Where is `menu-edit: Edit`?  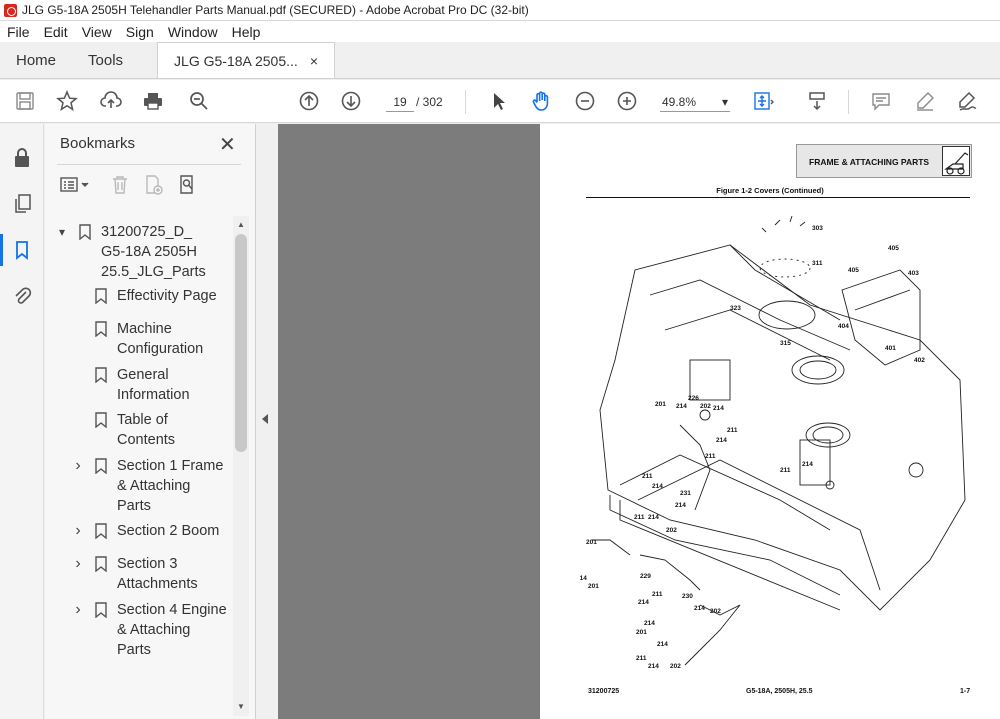 menu-edit: Edit is located at coordinates (56, 32).